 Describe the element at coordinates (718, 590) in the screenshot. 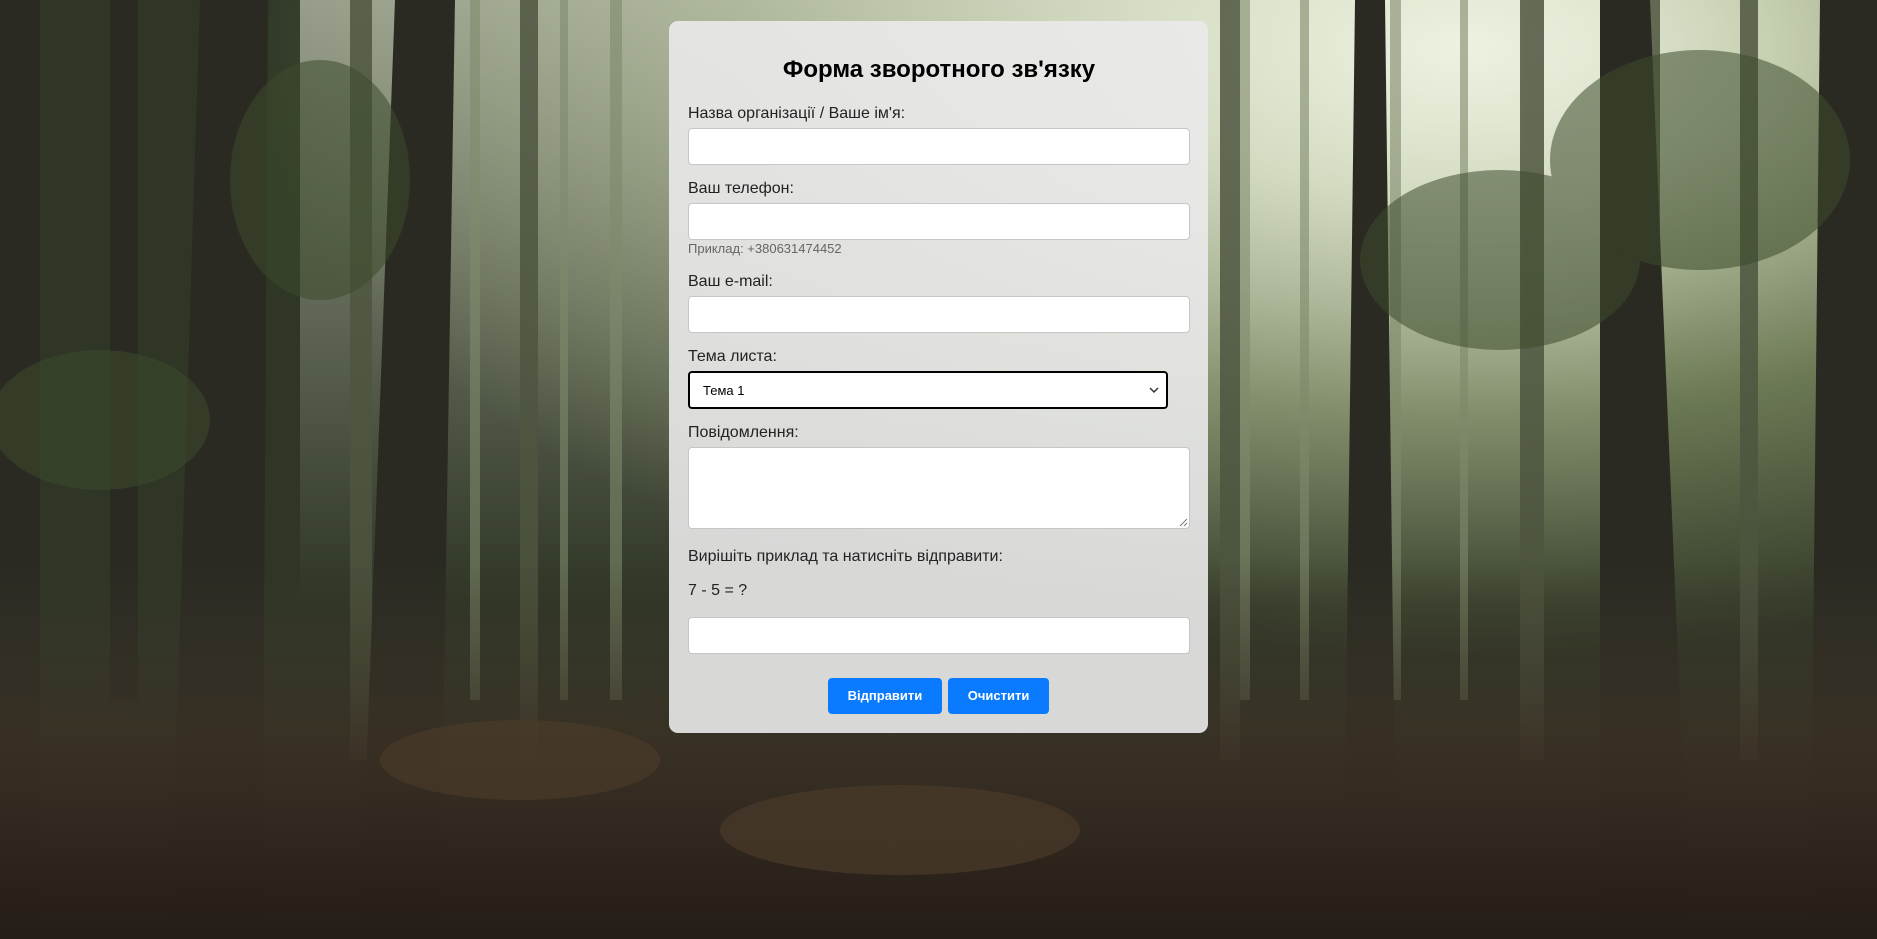

I see `captcha-question: 7 - 5 = ?` at that location.